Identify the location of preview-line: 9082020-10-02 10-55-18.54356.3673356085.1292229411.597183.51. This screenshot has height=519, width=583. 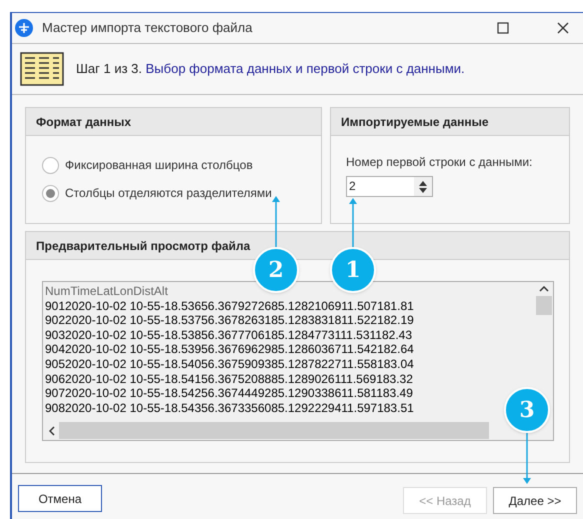
(229, 408).